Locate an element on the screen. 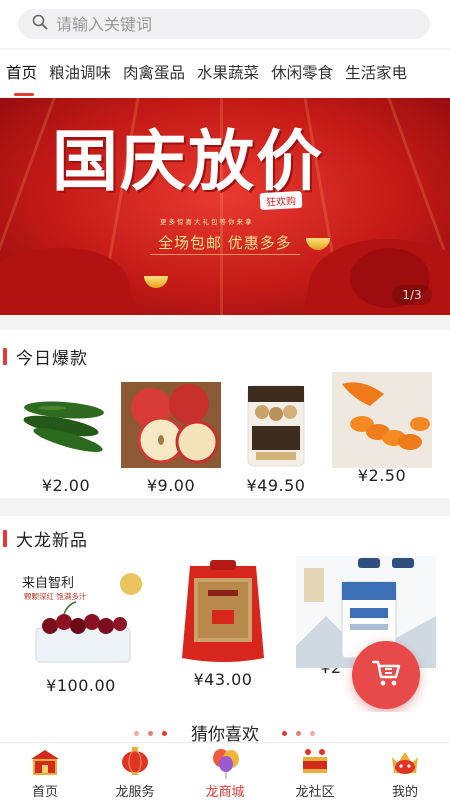 The width and height of the screenshot is (450, 800). search-icon is located at coordinates (40, 24).